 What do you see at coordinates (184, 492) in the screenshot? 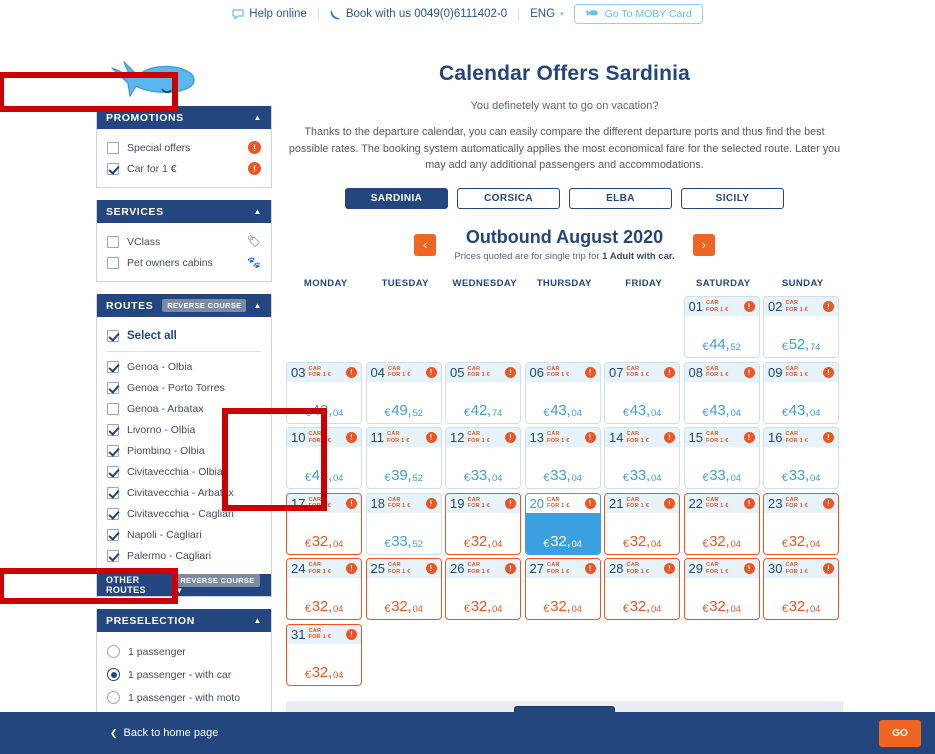
I see `route-item: Civitavecchia - Arbatax` at bounding box center [184, 492].